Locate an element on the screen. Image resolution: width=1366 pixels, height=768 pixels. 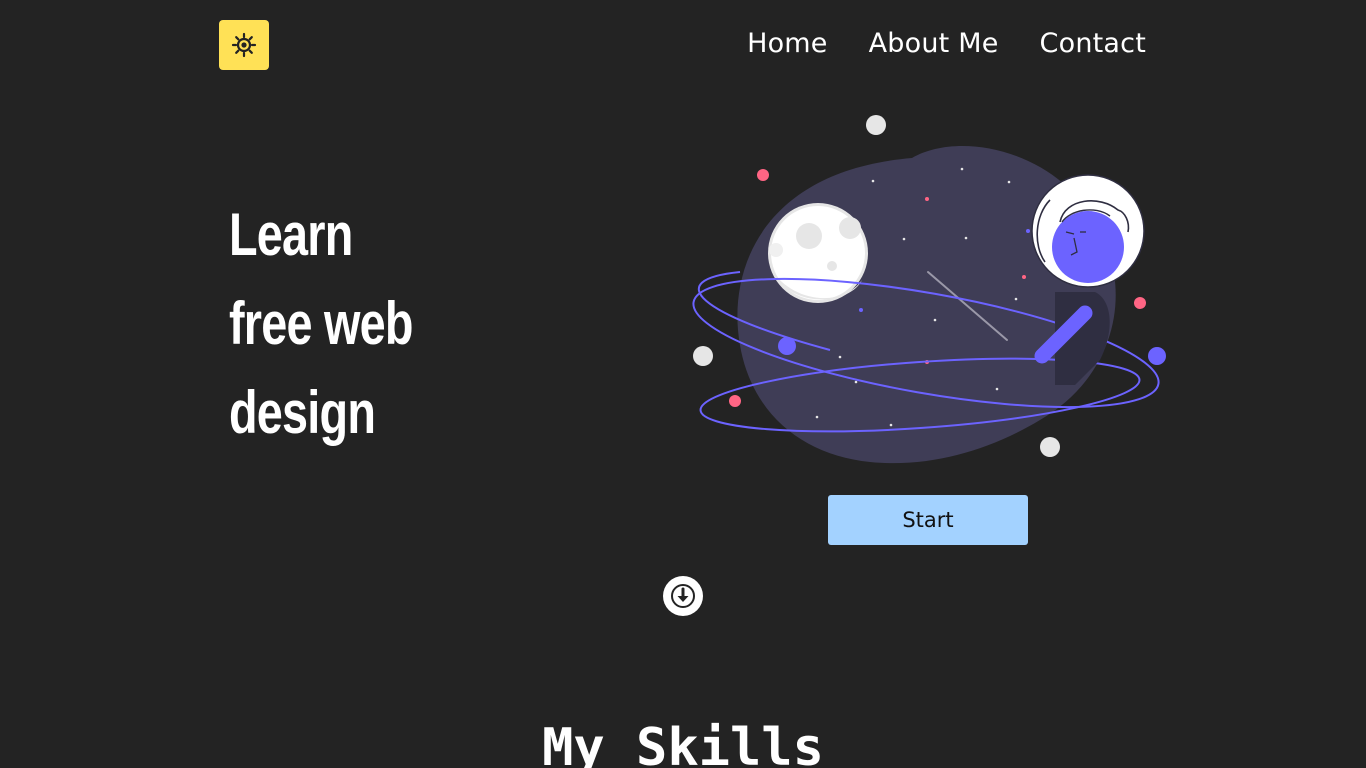
scroll-down-button is located at coordinates (683, 596).